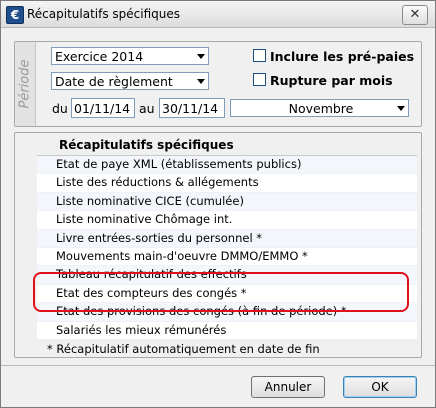 This screenshot has width=436, height=408. What do you see at coordinates (192, 108) in the screenshot?
I see `date-end-field: 30/11/14` at bounding box center [192, 108].